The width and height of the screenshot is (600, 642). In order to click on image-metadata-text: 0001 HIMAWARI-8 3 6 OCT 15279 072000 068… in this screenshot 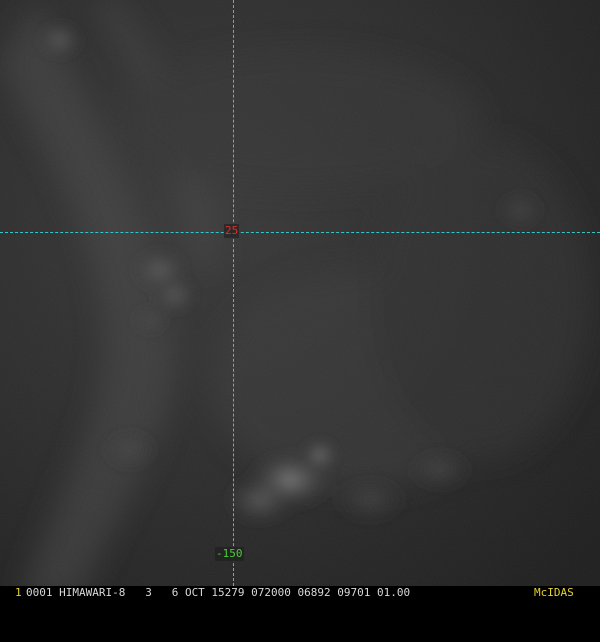, I will do `click(218, 592)`.